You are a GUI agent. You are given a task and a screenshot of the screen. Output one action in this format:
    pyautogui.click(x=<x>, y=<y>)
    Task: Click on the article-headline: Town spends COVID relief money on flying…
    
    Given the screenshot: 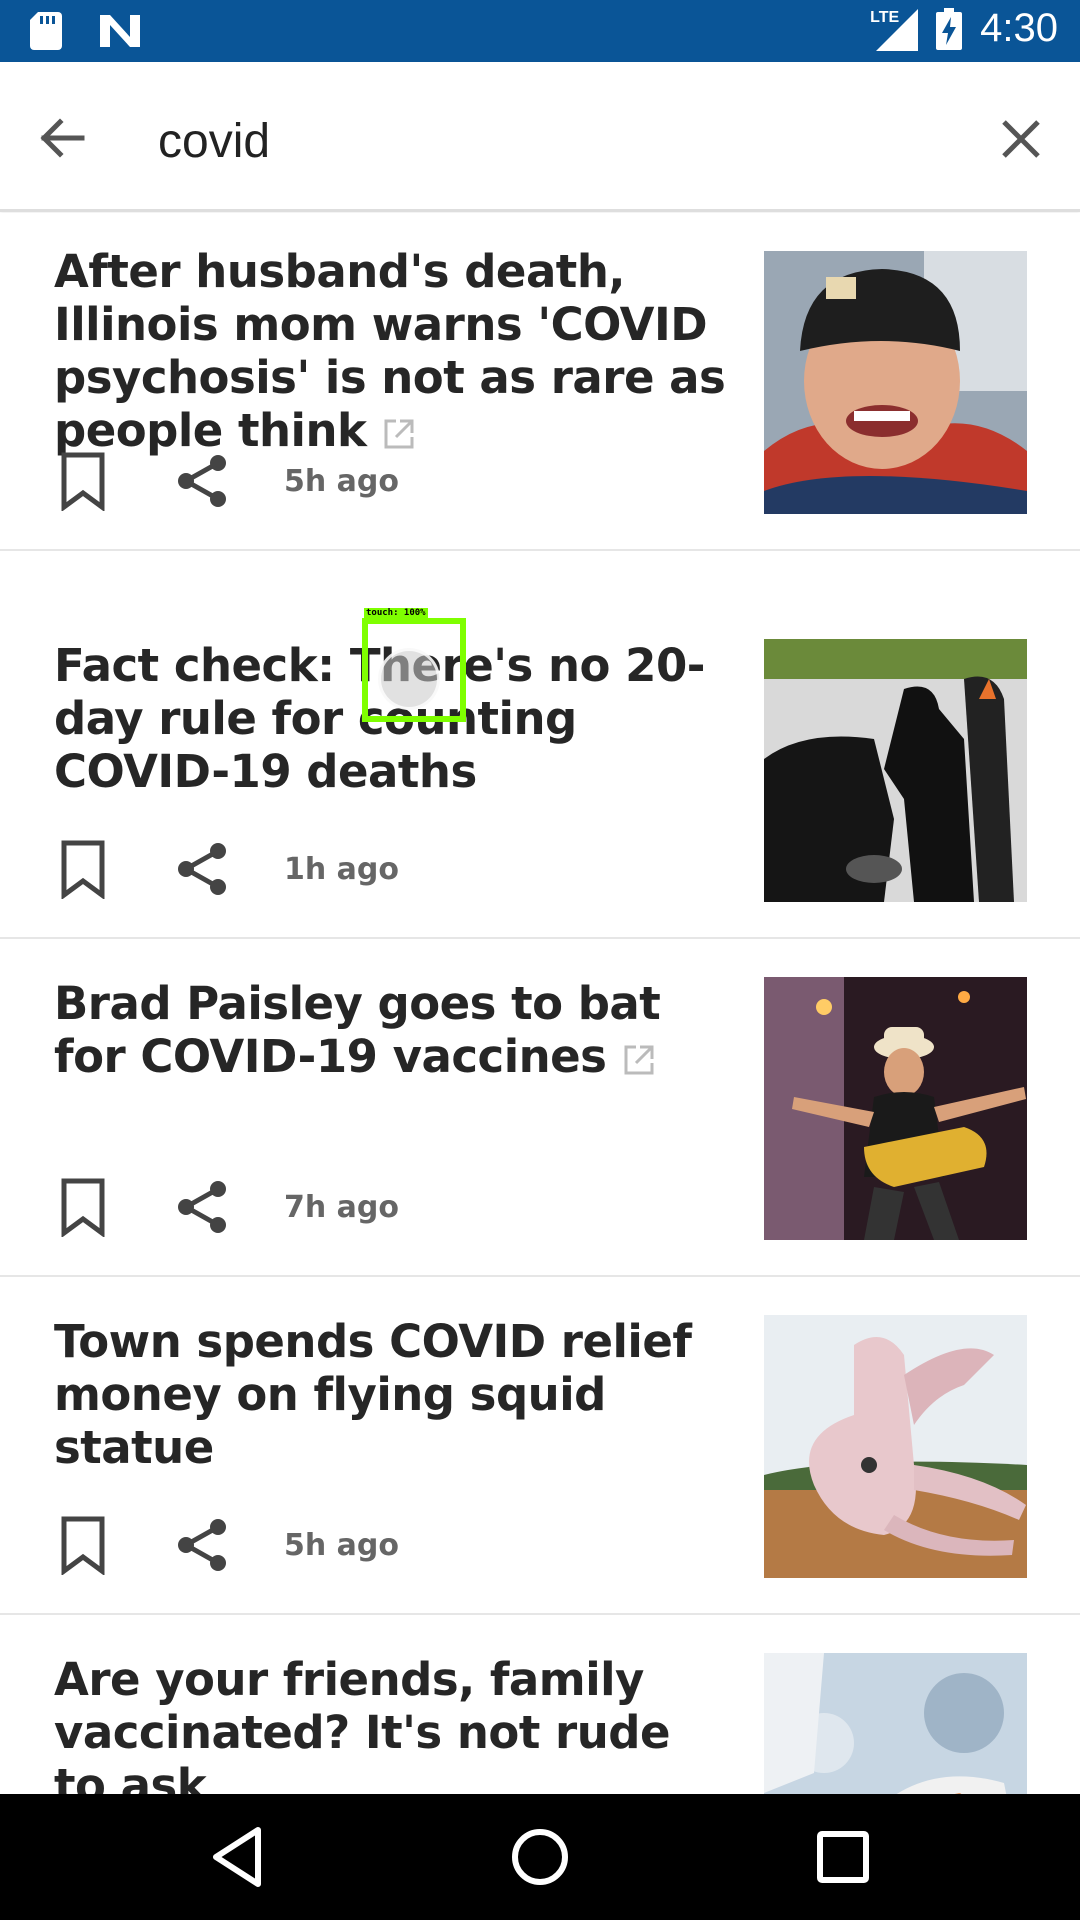 What is the action you would take?
    pyautogui.click(x=394, y=1394)
    